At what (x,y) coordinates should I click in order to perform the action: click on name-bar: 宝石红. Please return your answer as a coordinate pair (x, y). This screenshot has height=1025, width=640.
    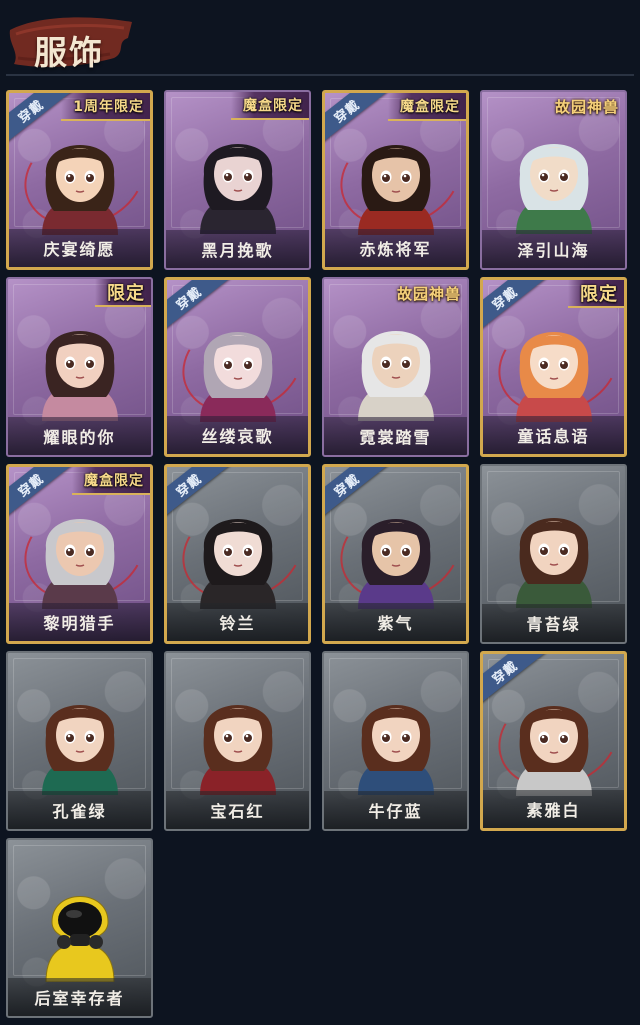
    Looking at the image, I should click on (237, 810).